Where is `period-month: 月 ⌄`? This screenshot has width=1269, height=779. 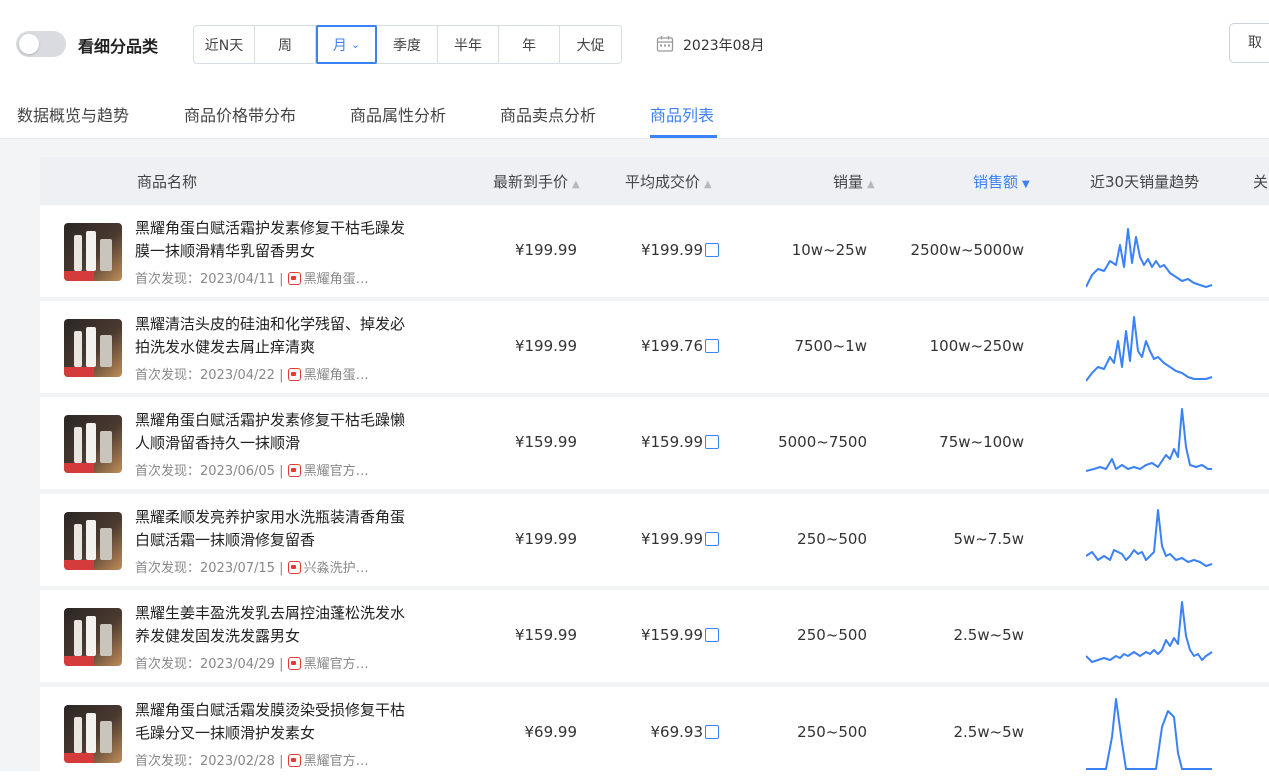 period-month: 月 ⌄ is located at coordinates (346, 44).